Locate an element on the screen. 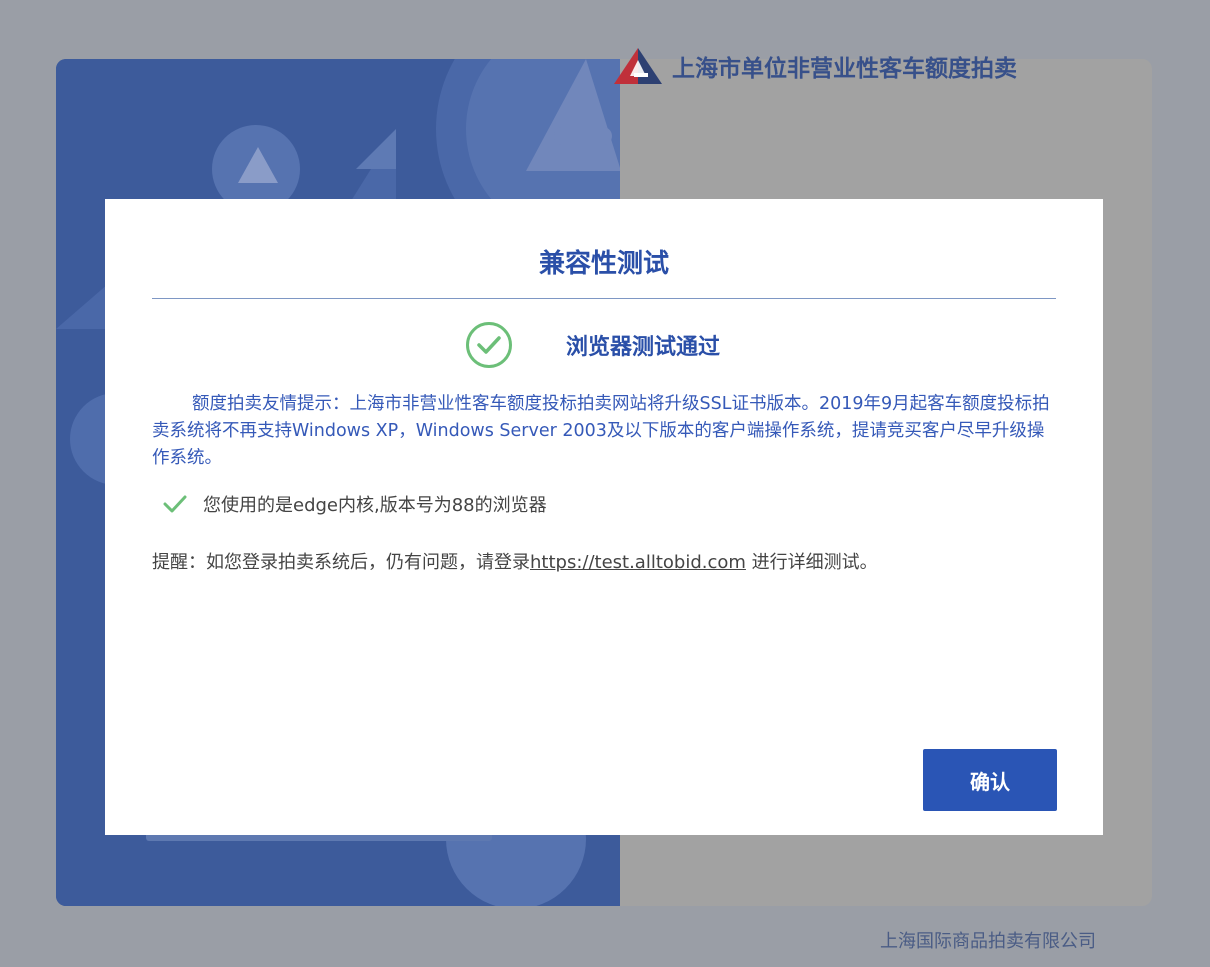  reminder-prefix: 提醒：如您登录拍卖系统后，仍有问题，请登录 is located at coordinates (341, 562).